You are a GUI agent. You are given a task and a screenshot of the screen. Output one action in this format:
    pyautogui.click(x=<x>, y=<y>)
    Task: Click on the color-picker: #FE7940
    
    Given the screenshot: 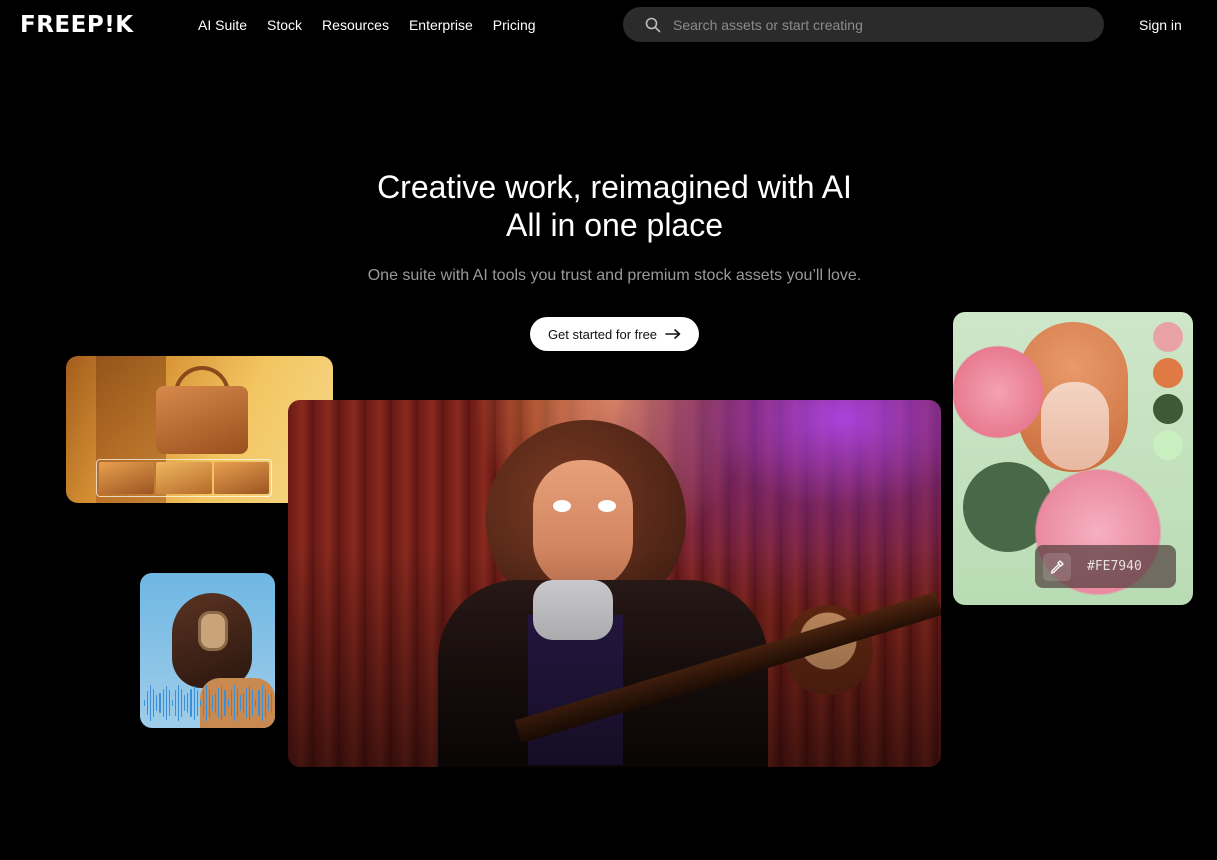 What is the action you would take?
    pyautogui.click(x=1105, y=566)
    